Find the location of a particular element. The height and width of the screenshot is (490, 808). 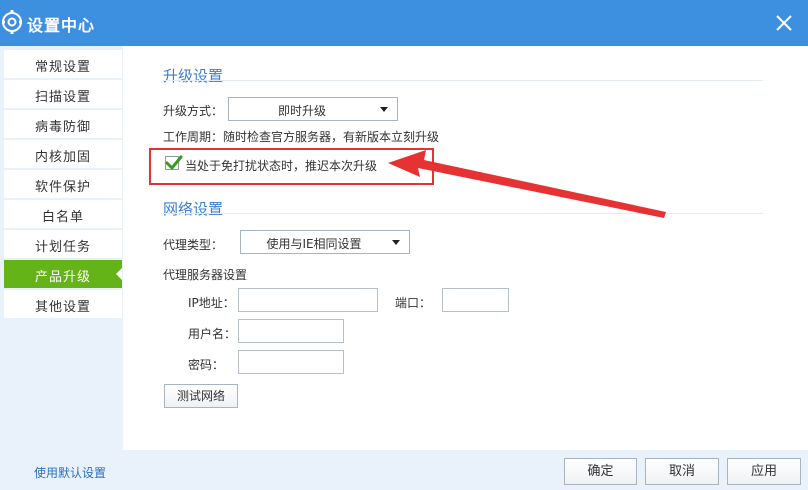

checkmark-icon is located at coordinates (174, 162).